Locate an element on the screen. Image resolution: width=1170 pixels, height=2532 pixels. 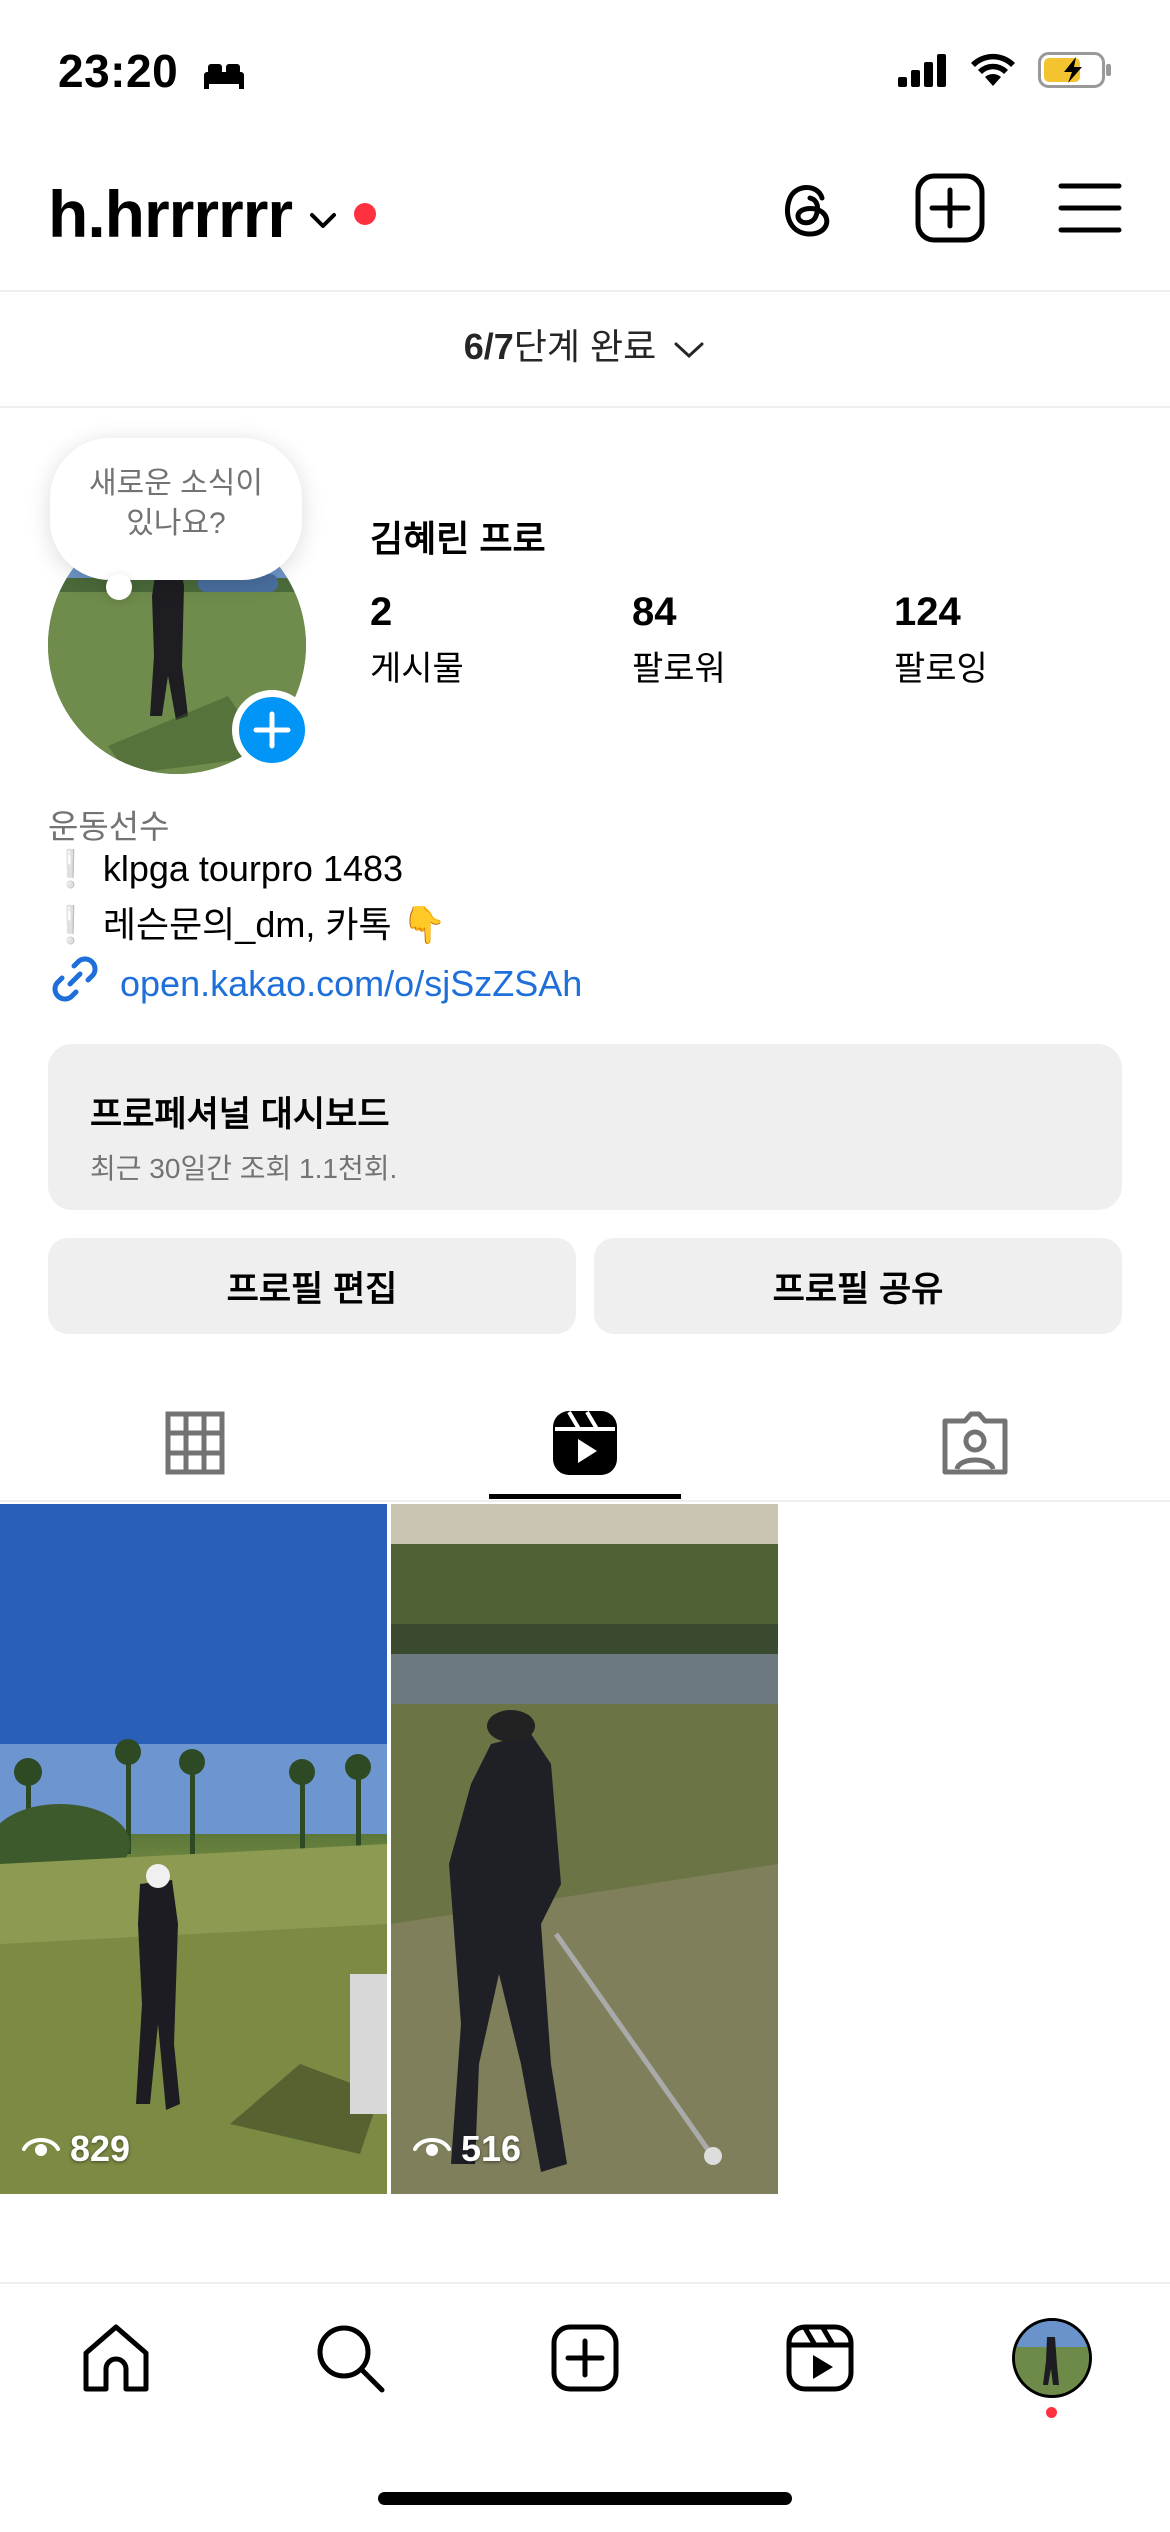
username: h.hrrrrrr is located at coordinates (170, 214).